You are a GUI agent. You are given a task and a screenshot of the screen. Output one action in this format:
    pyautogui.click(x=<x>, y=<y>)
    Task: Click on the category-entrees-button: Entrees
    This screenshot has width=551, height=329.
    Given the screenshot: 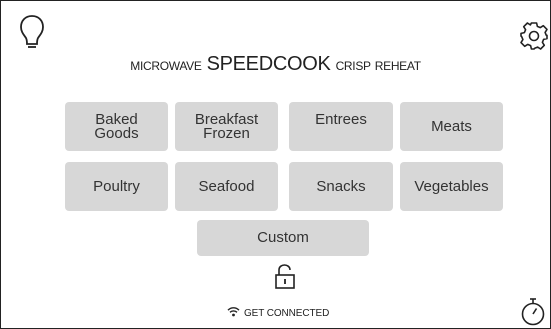 What is the action you would take?
    pyautogui.click(x=341, y=126)
    